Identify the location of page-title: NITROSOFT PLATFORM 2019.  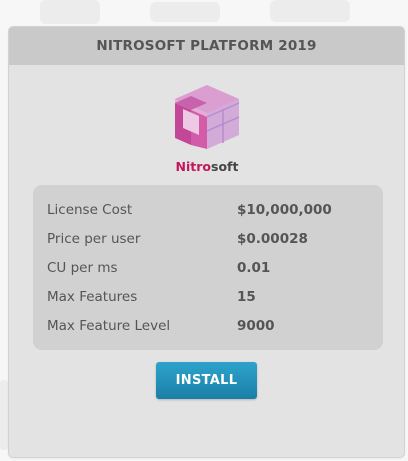
(206, 46).